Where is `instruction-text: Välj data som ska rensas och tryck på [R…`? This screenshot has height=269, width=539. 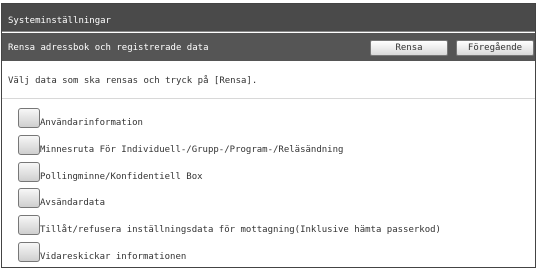 instruction-text: Välj data som ska rensas och tryck på [R… is located at coordinates (133, 81).